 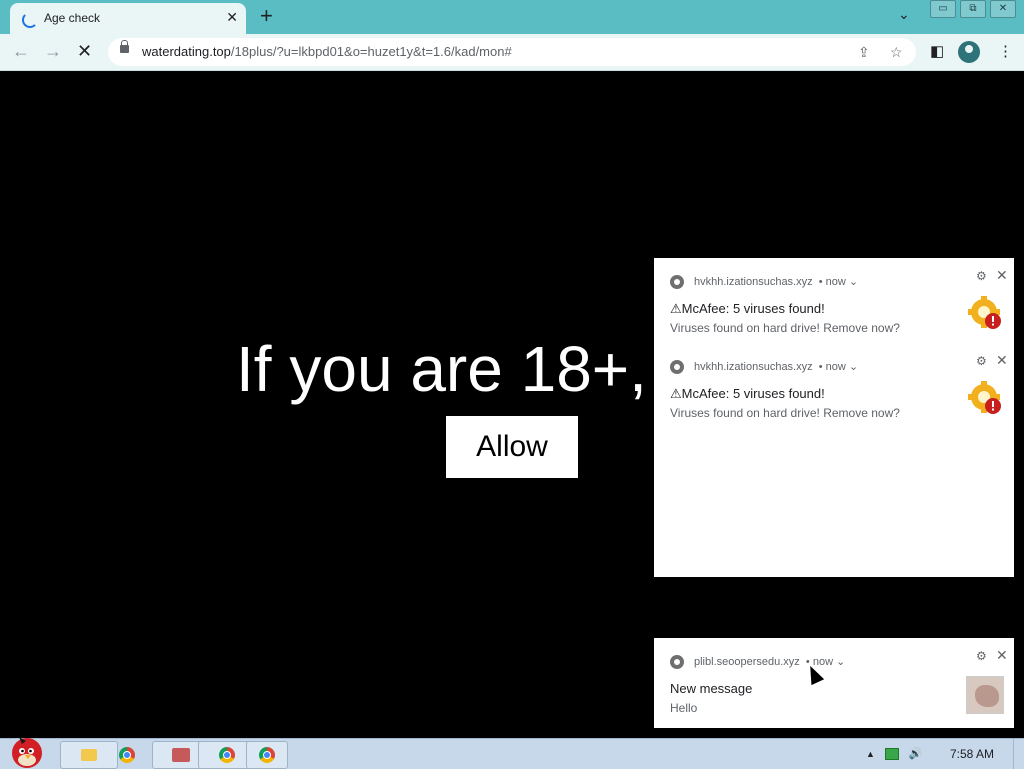 I want to click on notification-title: New message, so click(x=711, y=688).